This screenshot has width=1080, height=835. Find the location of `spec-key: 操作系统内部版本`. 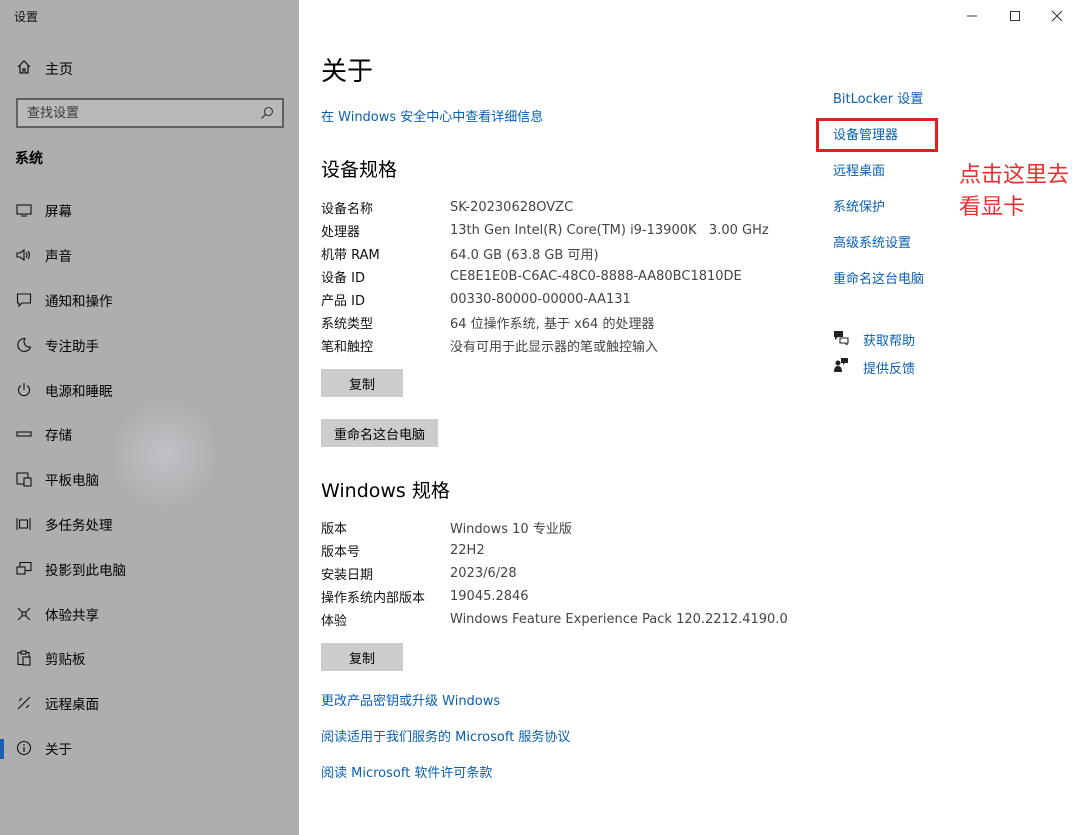

spec-key: 操作系统内部版本 is located at coordinates (373, 598).